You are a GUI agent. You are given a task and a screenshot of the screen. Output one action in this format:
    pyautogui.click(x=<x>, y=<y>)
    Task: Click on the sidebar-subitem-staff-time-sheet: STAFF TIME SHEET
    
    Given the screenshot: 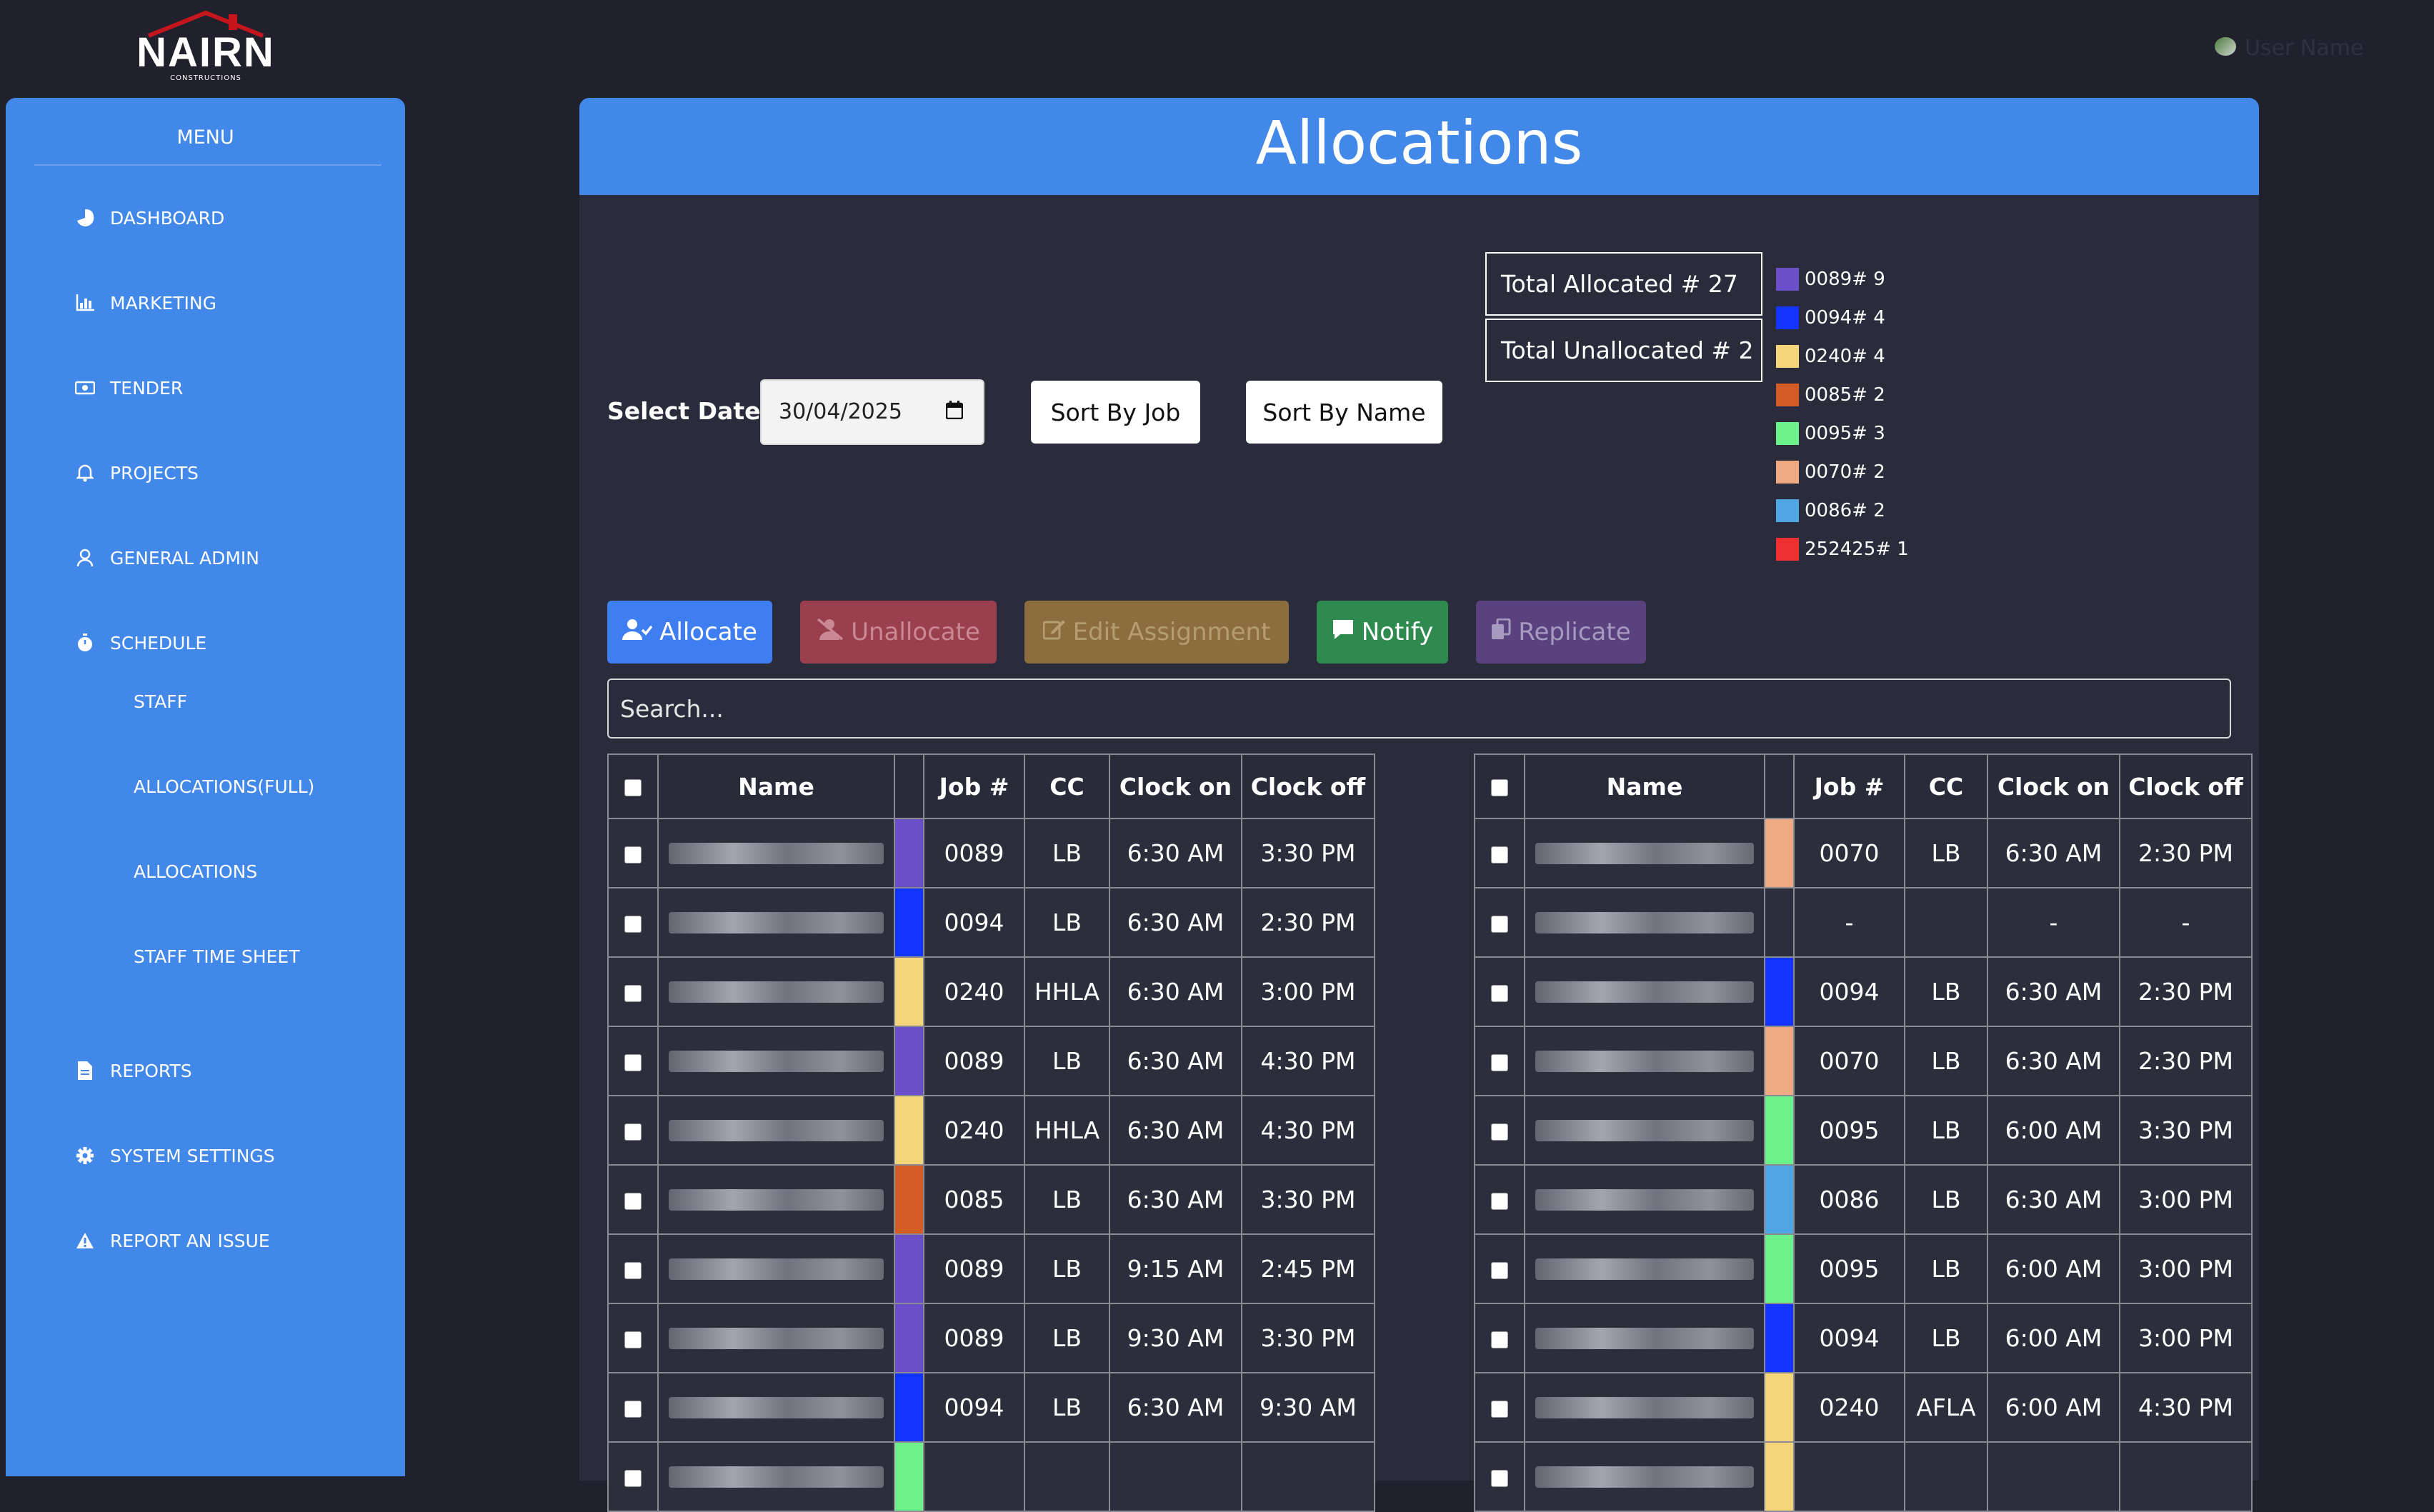 What is the action you would take?
    pyautogui.click(x=217, y=956)
    